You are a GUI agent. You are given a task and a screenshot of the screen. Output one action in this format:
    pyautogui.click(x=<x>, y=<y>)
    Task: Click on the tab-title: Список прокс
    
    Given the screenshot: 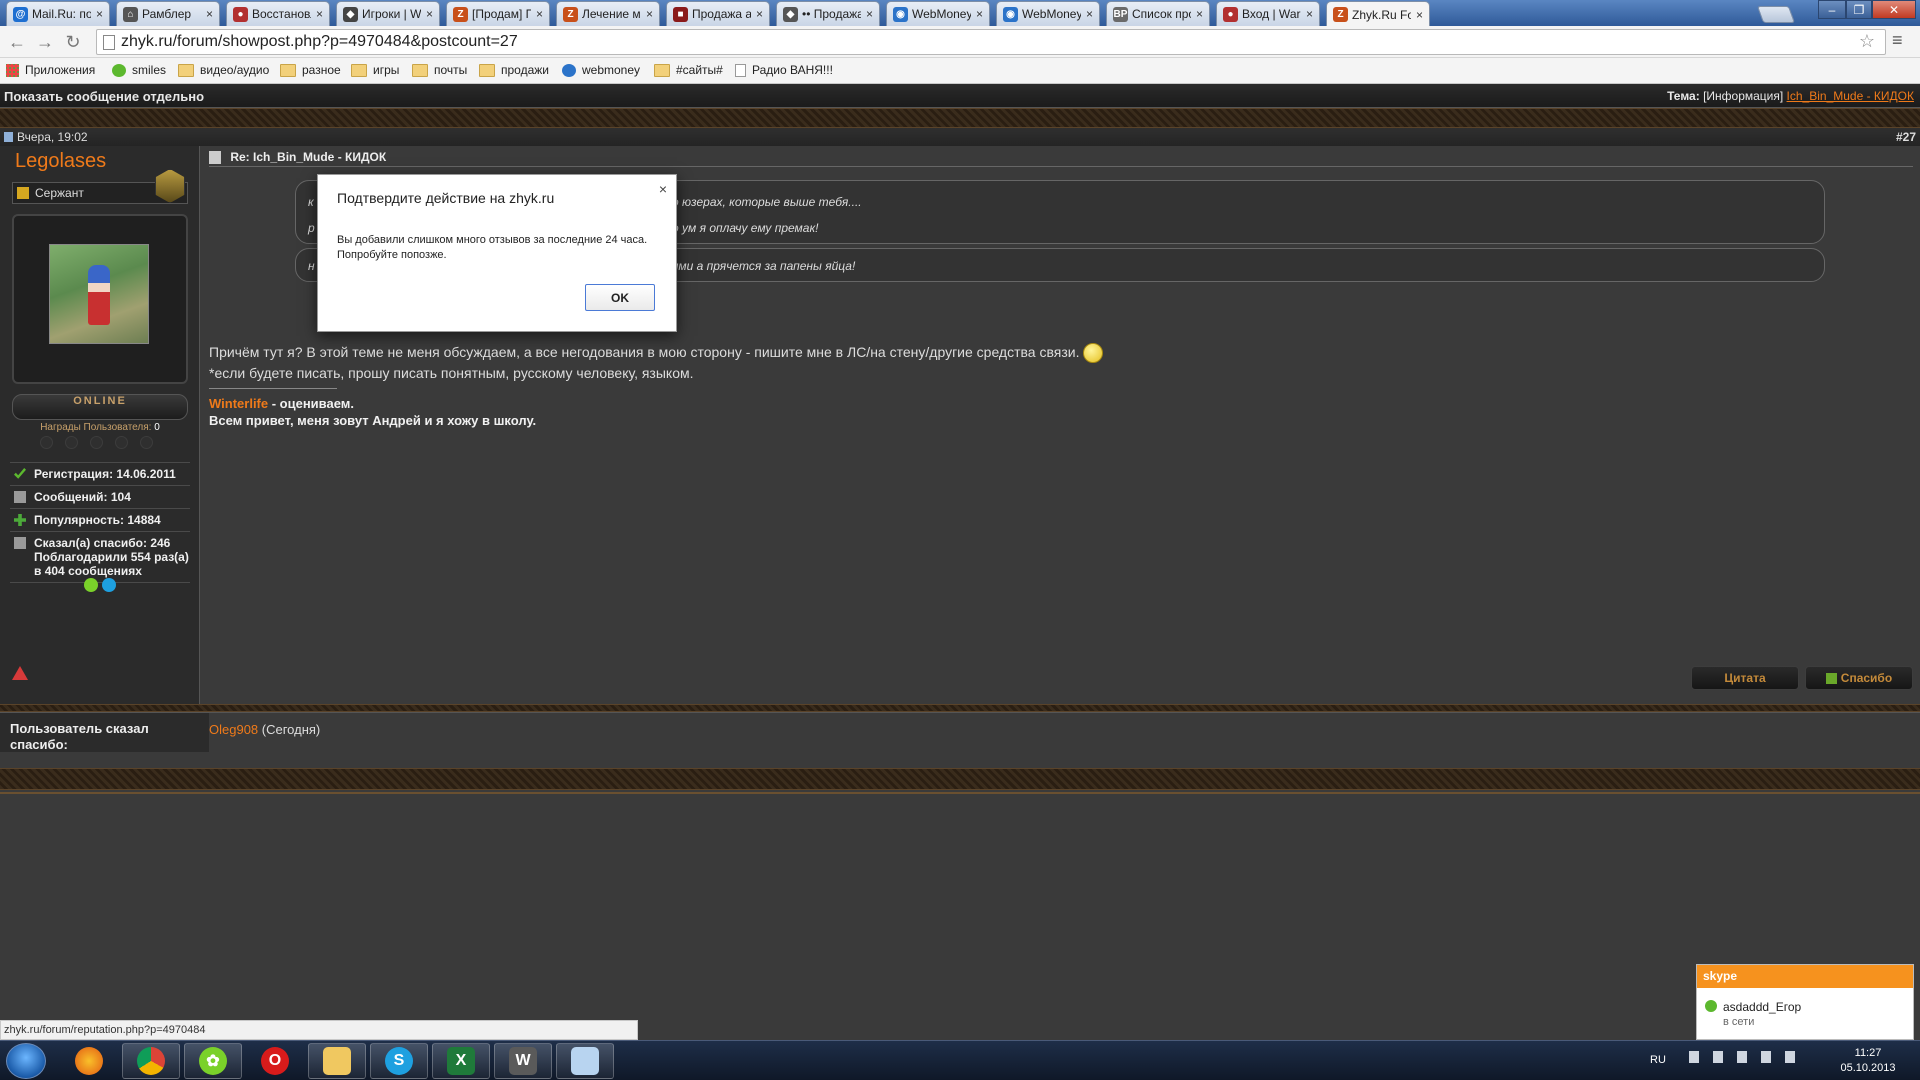 What is the action you would take?
    pyautogui.click(x=1161, y=14)
    